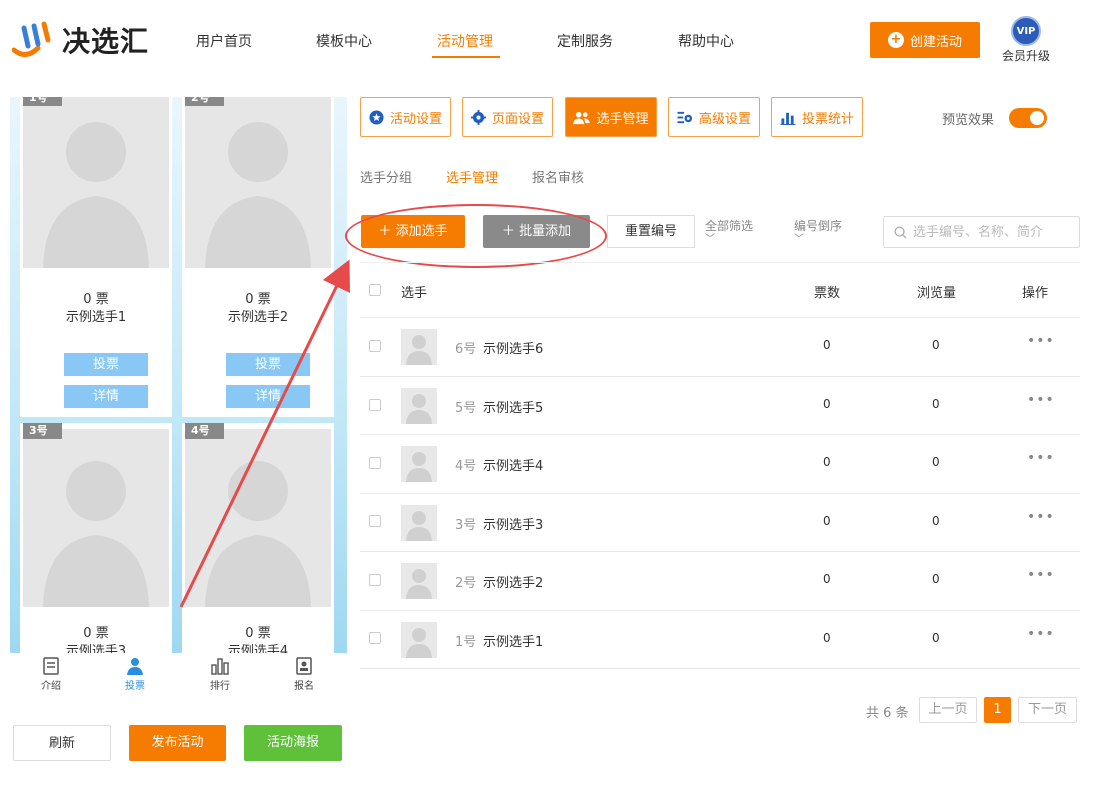 The height and width of the screenshot is (794, 1115). I want to click on preview-effect-toggle, so click(1028, 118).